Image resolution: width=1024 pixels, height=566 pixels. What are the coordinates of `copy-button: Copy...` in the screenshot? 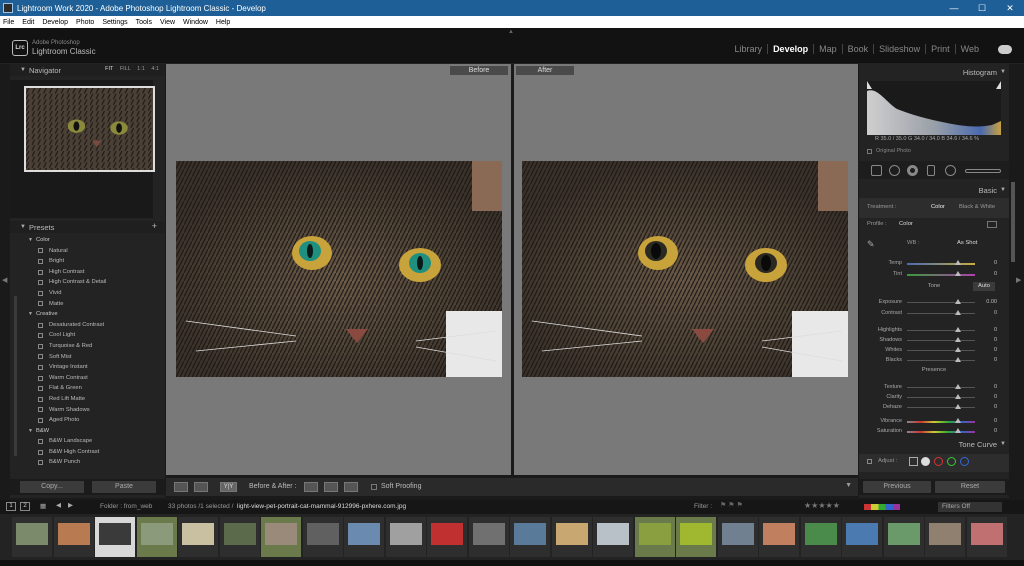 It's located at (52, 487).